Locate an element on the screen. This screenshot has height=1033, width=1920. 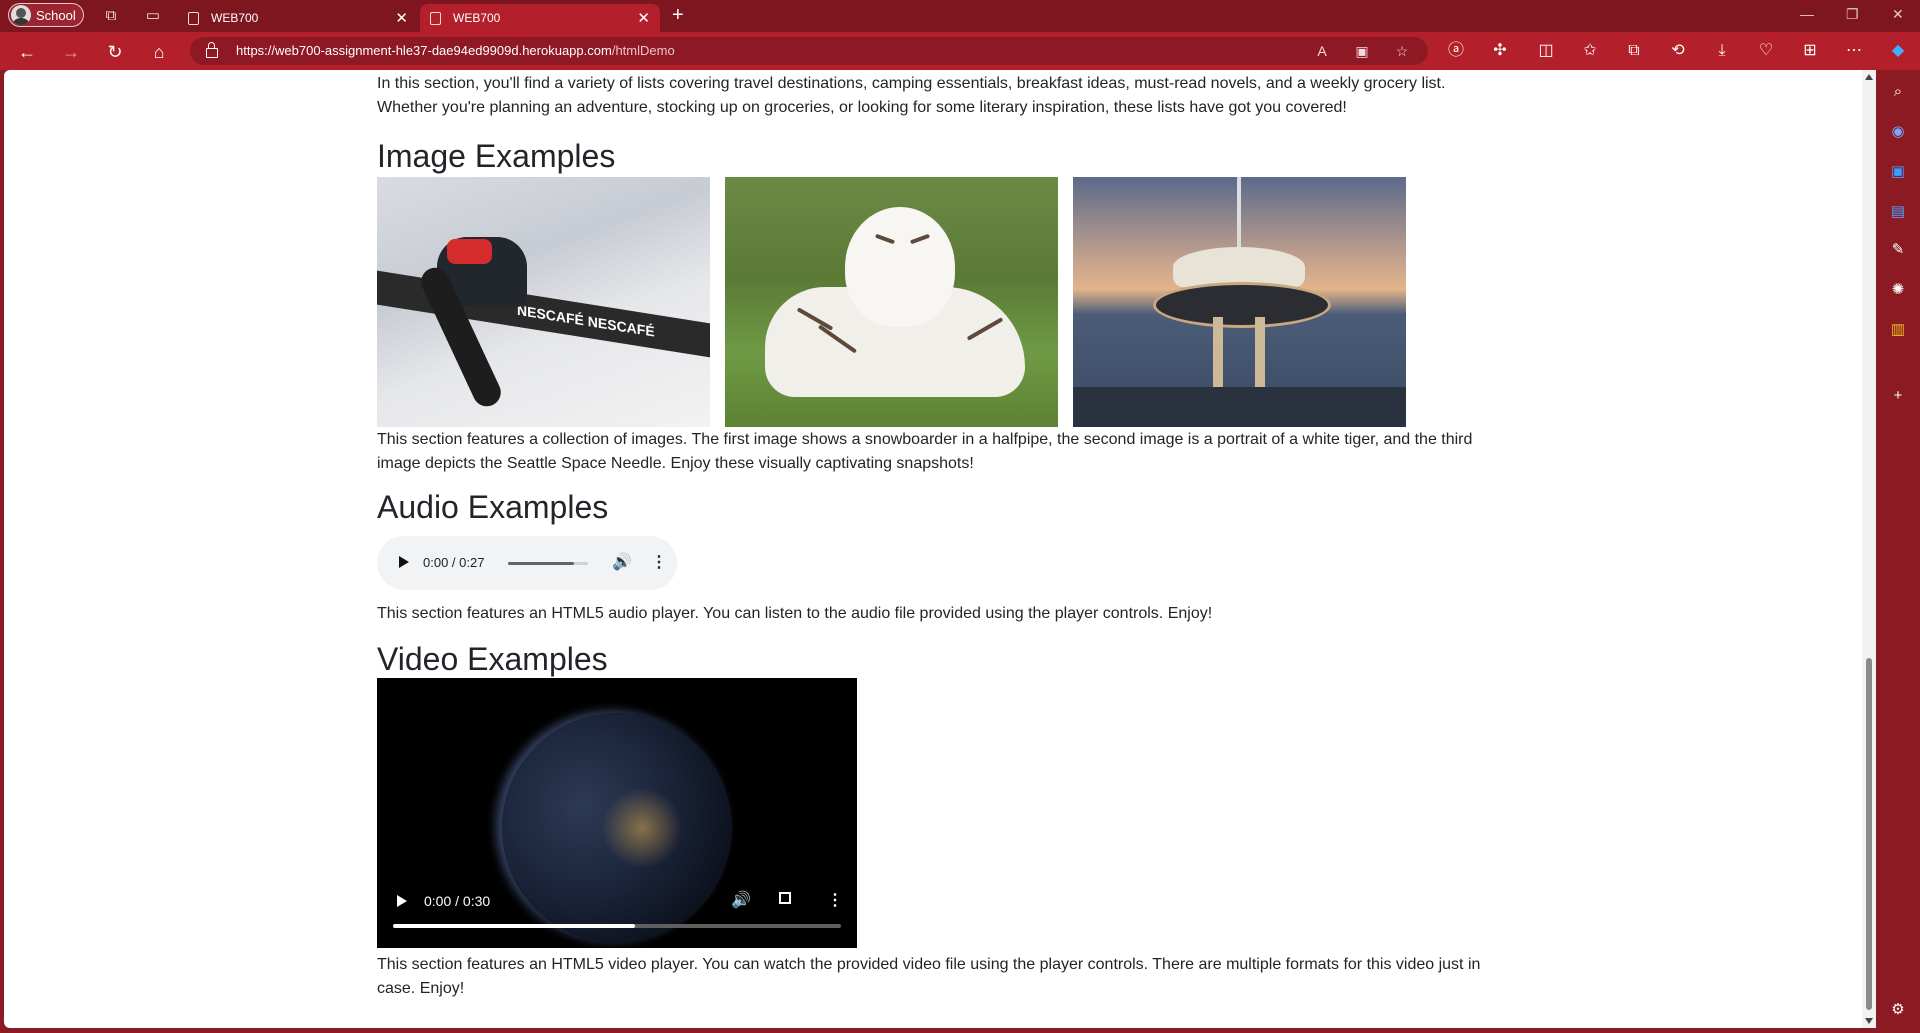
copilot-sidebar-icon: ◉ is located at coordinates (1898, 132).